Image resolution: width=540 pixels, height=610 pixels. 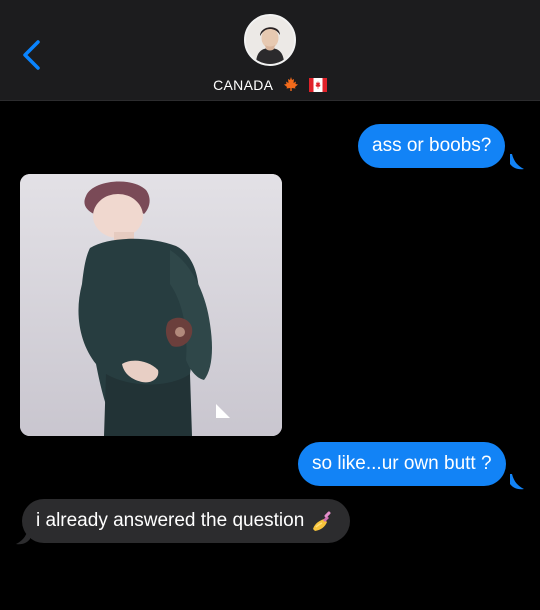 What do you see at coordinates (291, 85) in the screenshot?
I see `maple-leaf-icon` at bounding box center [291, 85].